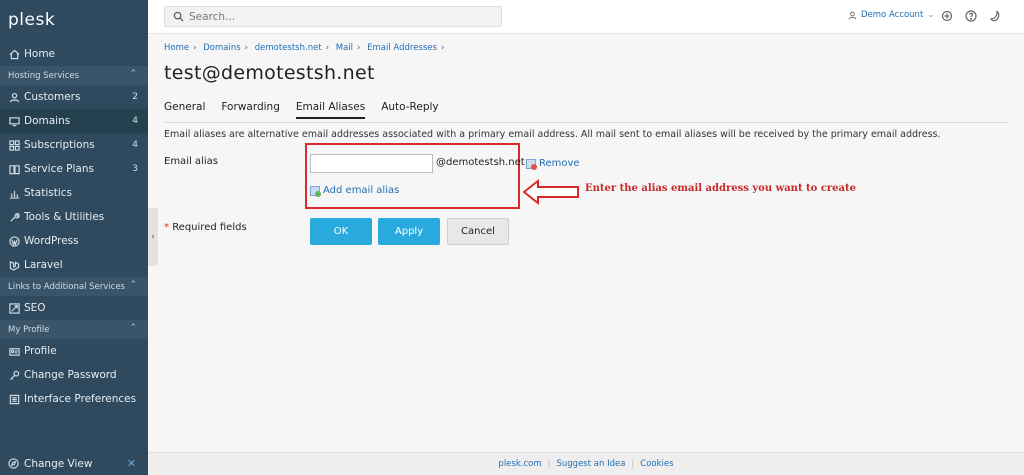 The image size is (1024, 475). What do you see at coordinates (14, 121) in the screenshot?
I see `monitor-icon` at bounding box center [14, 121].